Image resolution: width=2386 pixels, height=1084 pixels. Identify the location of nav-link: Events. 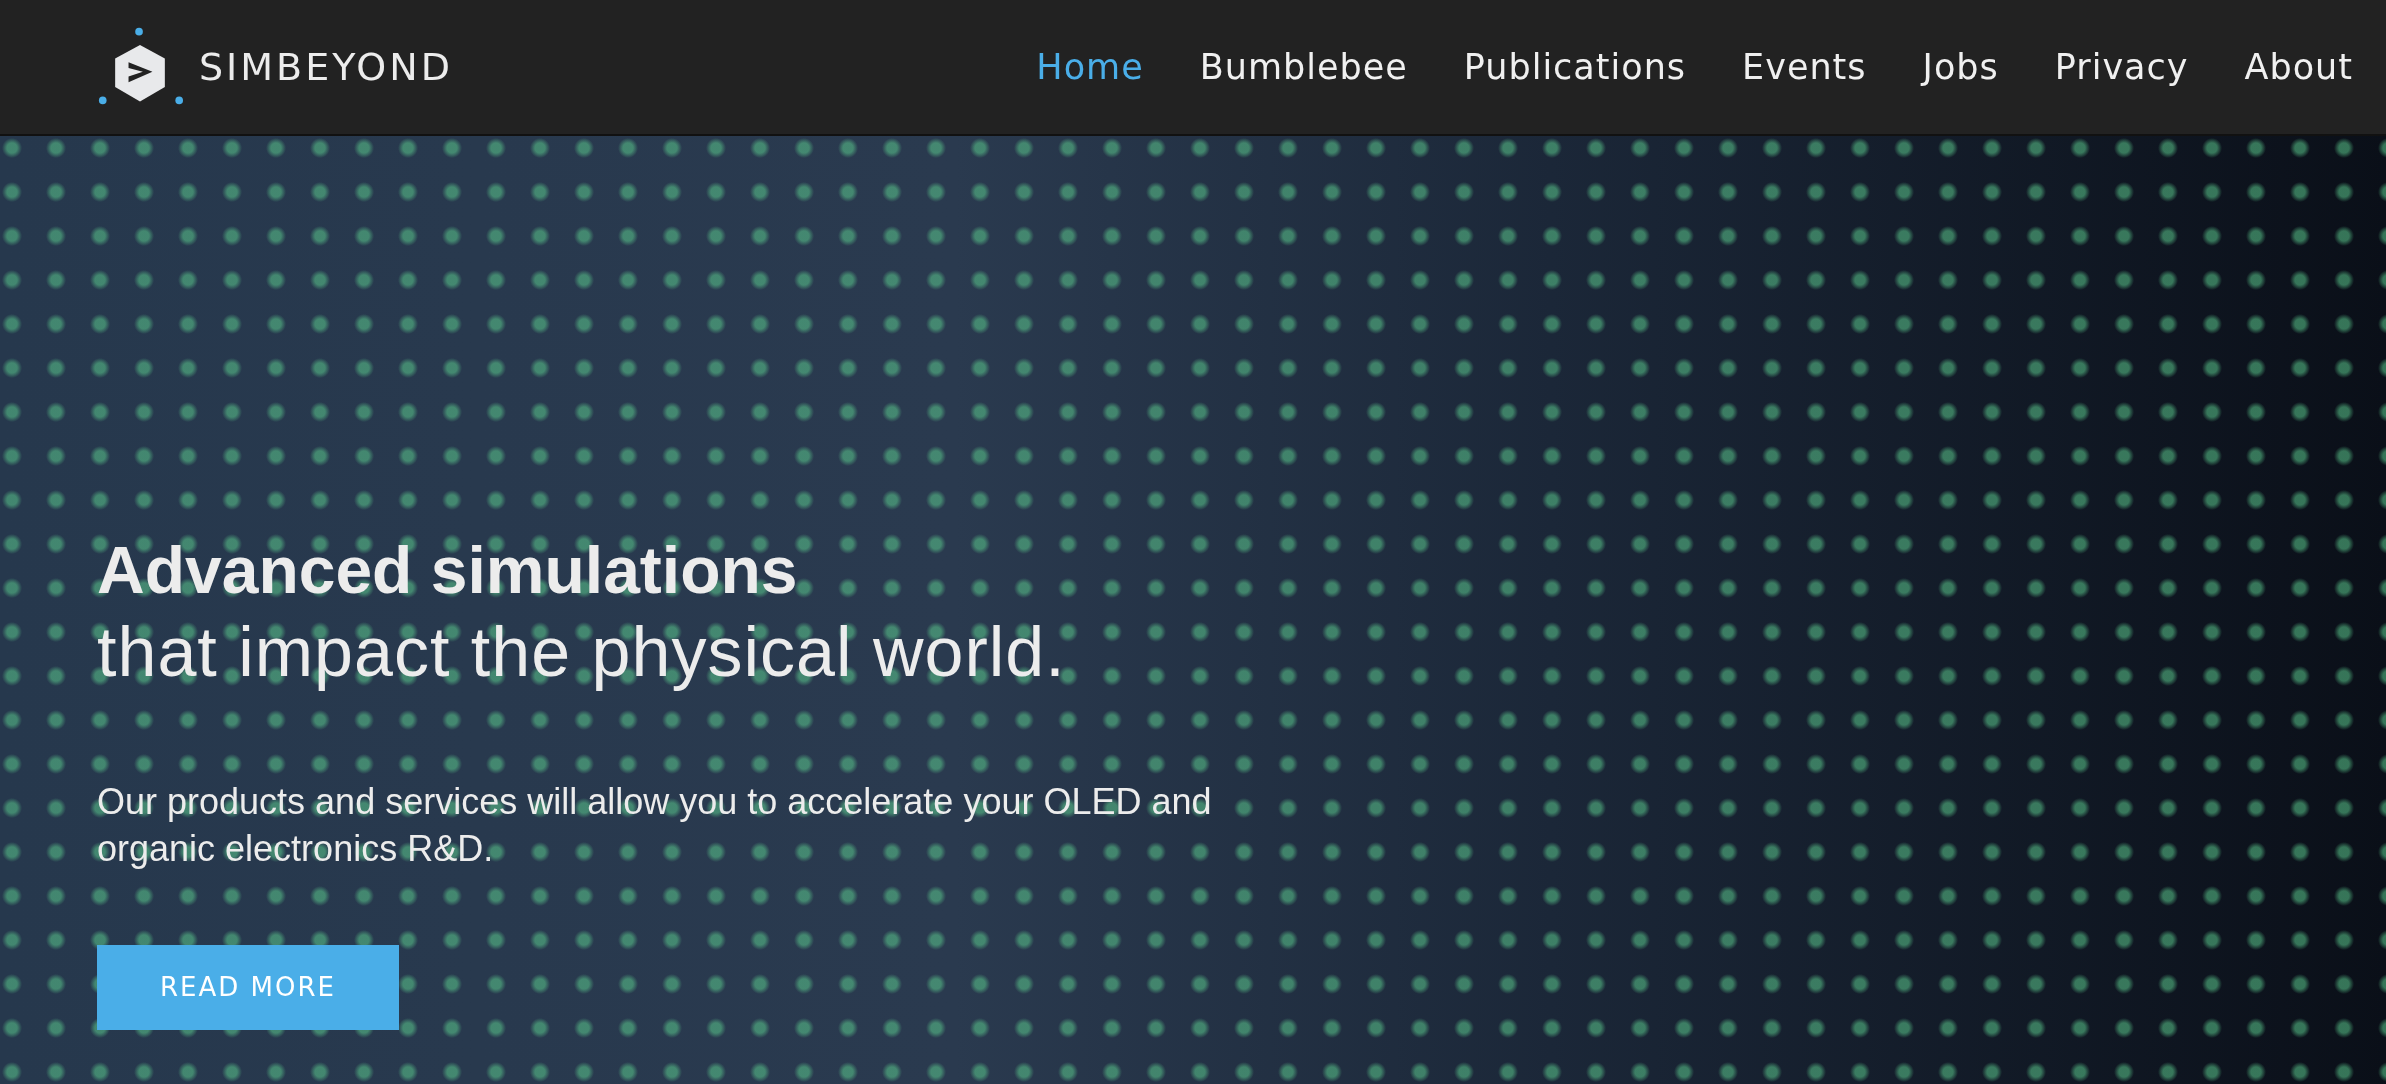
(1804, 67).